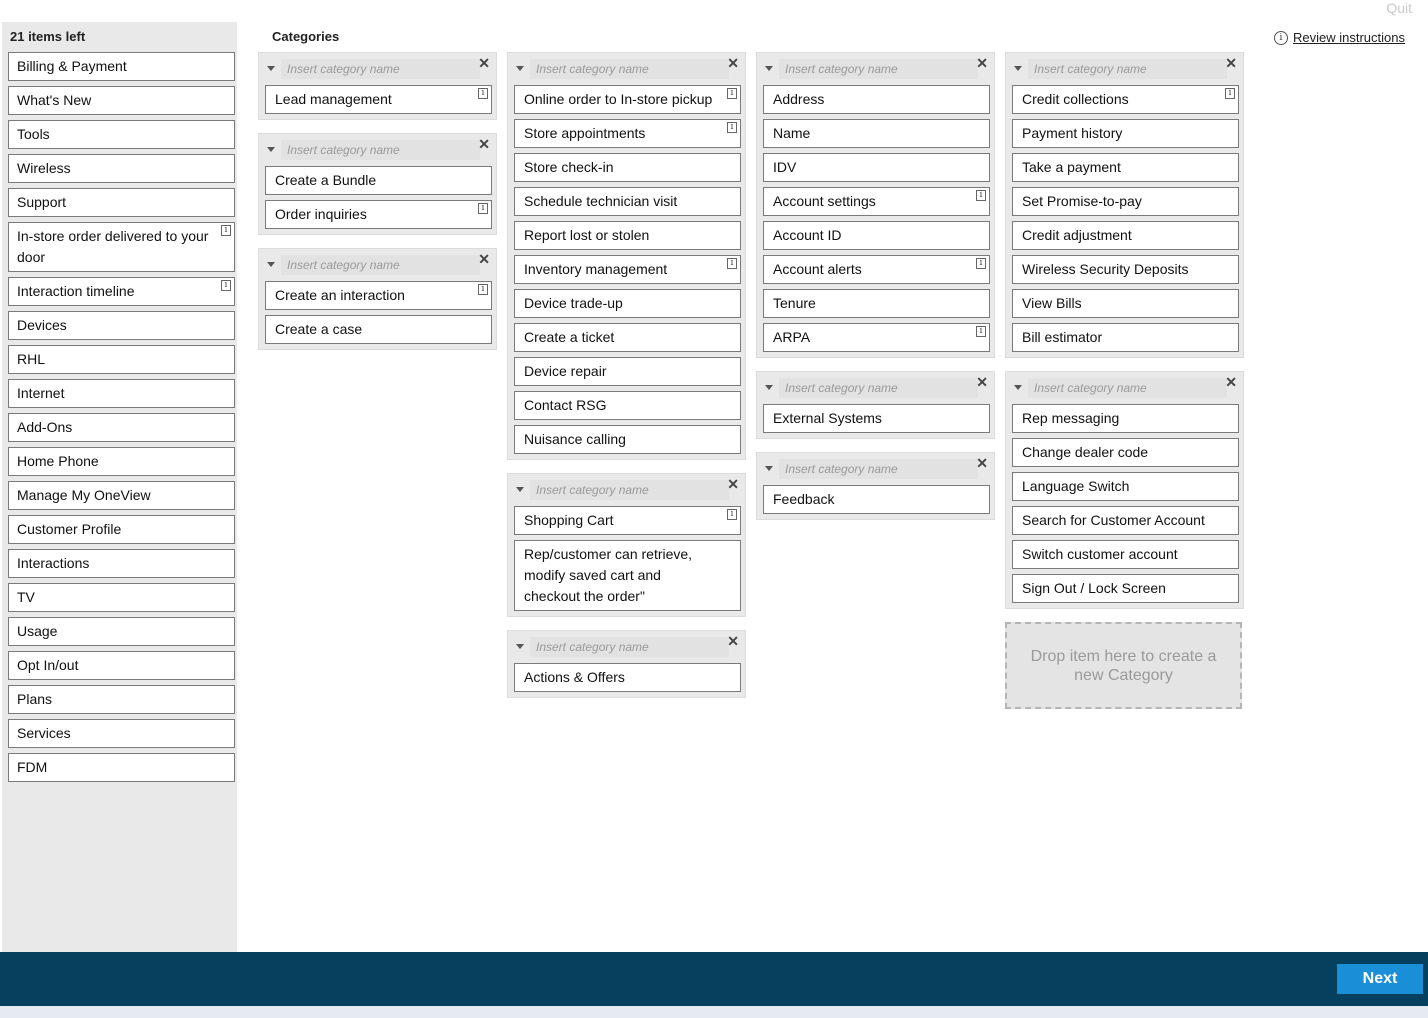 This screenshot has height=1018, width=1428. What do you see at coordinates (627, 133) in the screenshot?
I see `category-item-card: Store appointments i` at bounding box center [627, 133].